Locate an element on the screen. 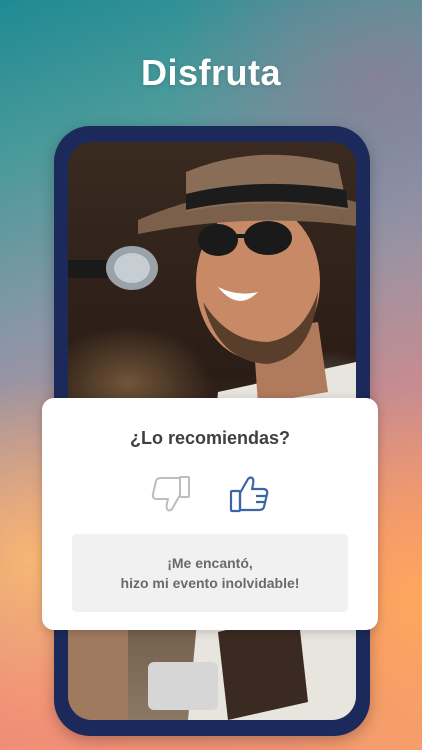 Image resolution: width=422 pixels, height=750 pixels. thumbs-up-button is located at coordinates (250, 494).